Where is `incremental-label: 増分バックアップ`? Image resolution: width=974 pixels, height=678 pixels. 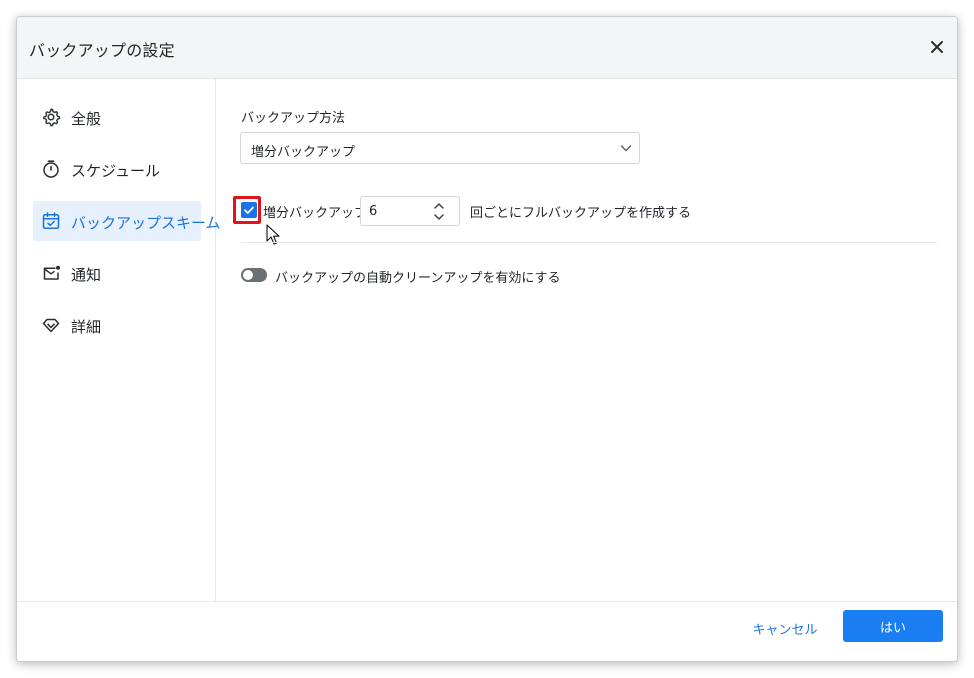
incremental-label: 増分バックアップ is located at coordinates (315, 213).